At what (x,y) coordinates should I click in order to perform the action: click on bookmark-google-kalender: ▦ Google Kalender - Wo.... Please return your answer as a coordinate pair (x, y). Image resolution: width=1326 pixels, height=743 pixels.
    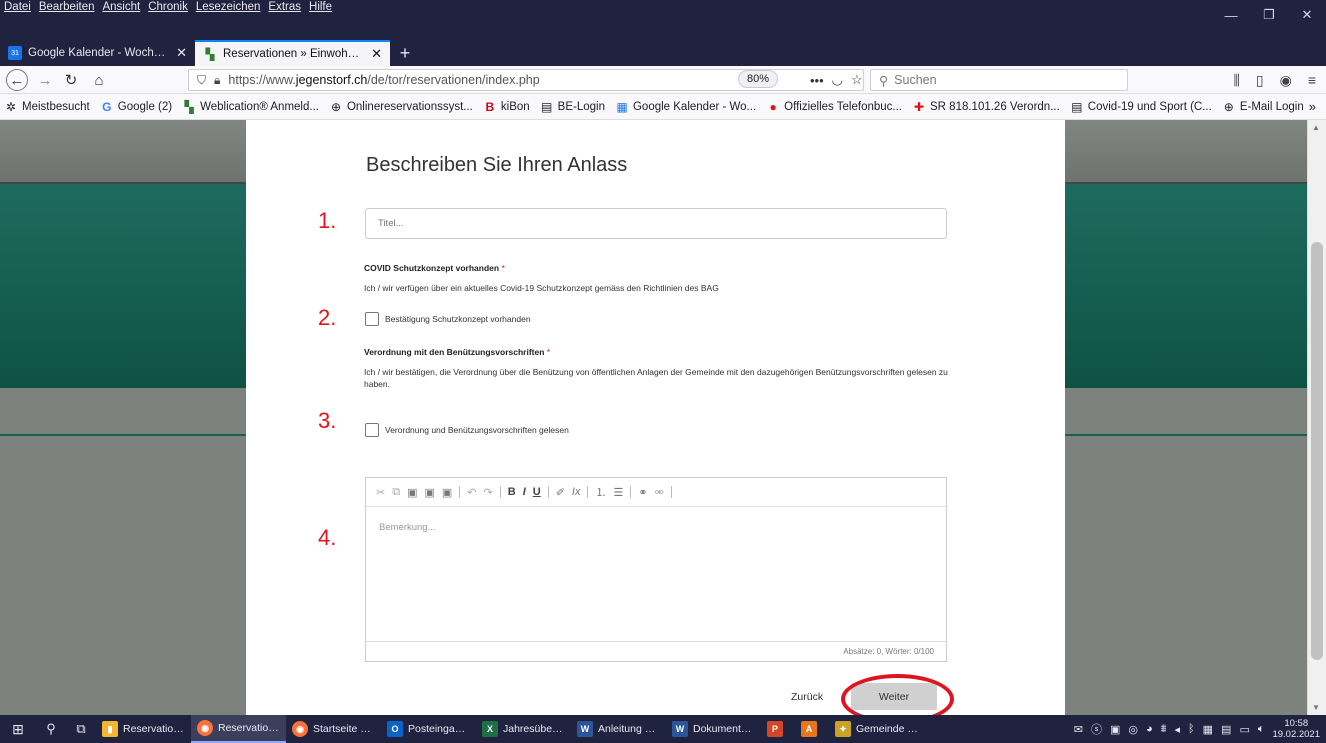
    Looking at the image, I should click on (685, 107).